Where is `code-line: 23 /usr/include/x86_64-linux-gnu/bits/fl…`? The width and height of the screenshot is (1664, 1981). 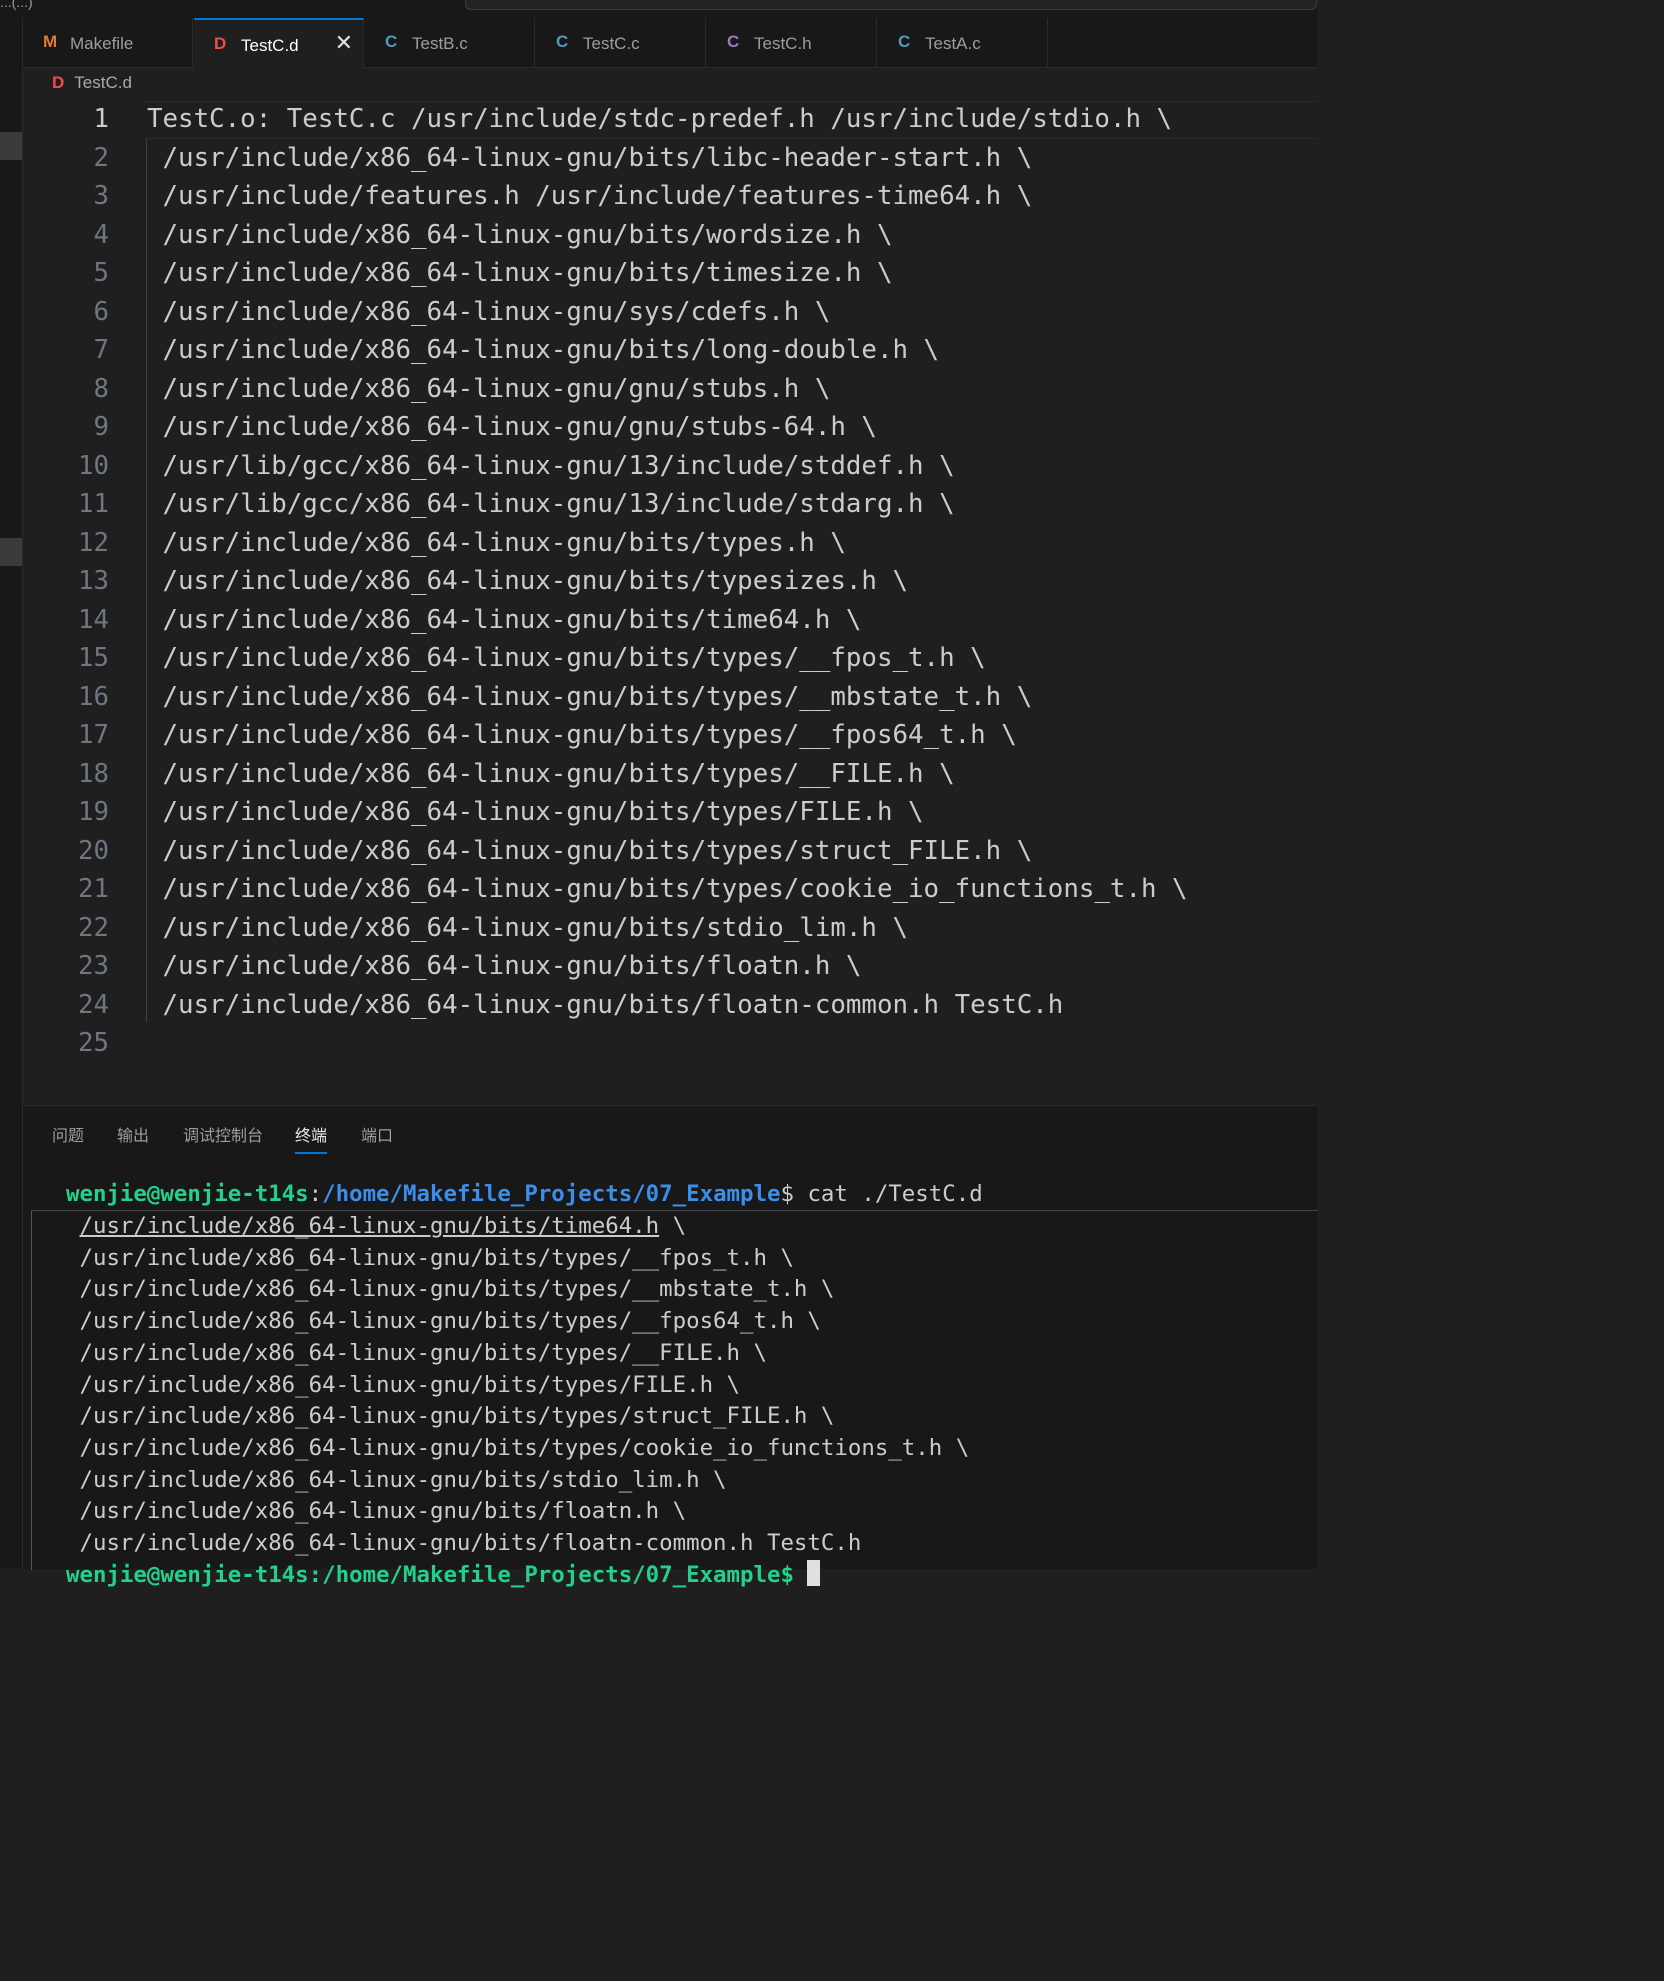
code-line: 23 /usr/include/x86_64-linux-gnu/bits/fl… is located at coordinates (670, 966).